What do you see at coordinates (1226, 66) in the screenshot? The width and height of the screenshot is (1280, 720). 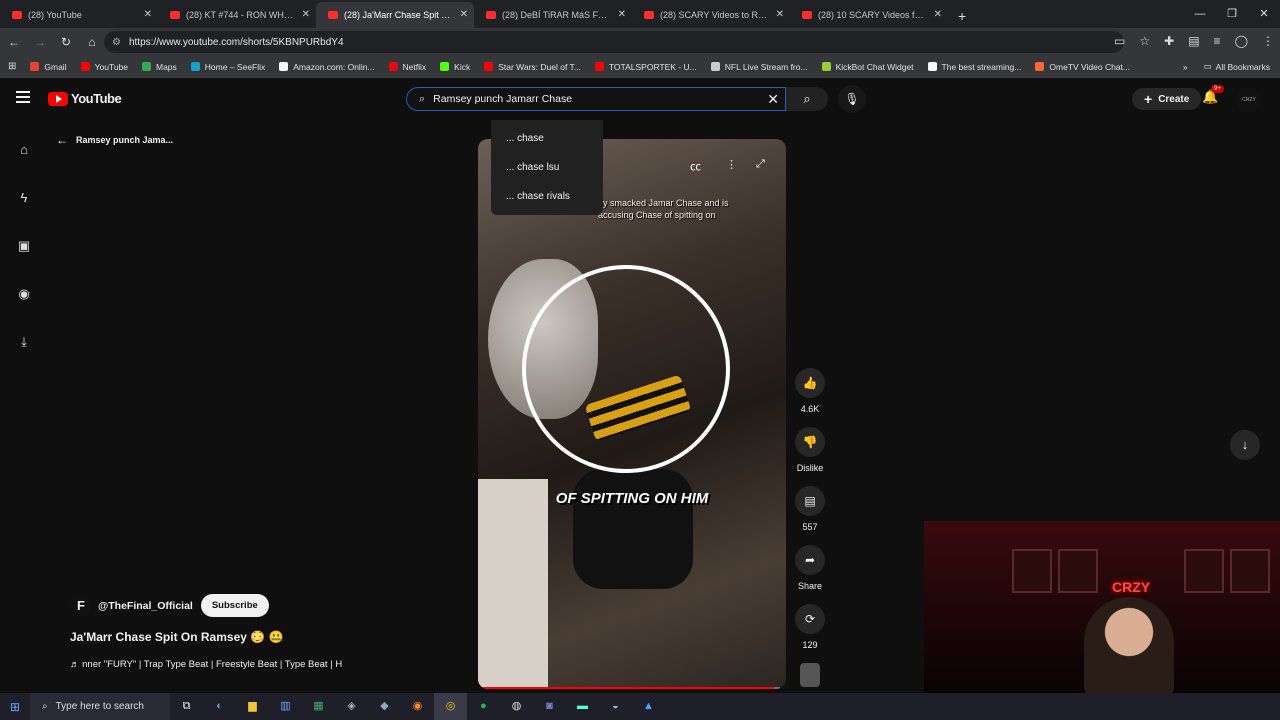 I see `all-bookmarks: » ▭ All Bookmarks` at bounding box center [1226, 66].